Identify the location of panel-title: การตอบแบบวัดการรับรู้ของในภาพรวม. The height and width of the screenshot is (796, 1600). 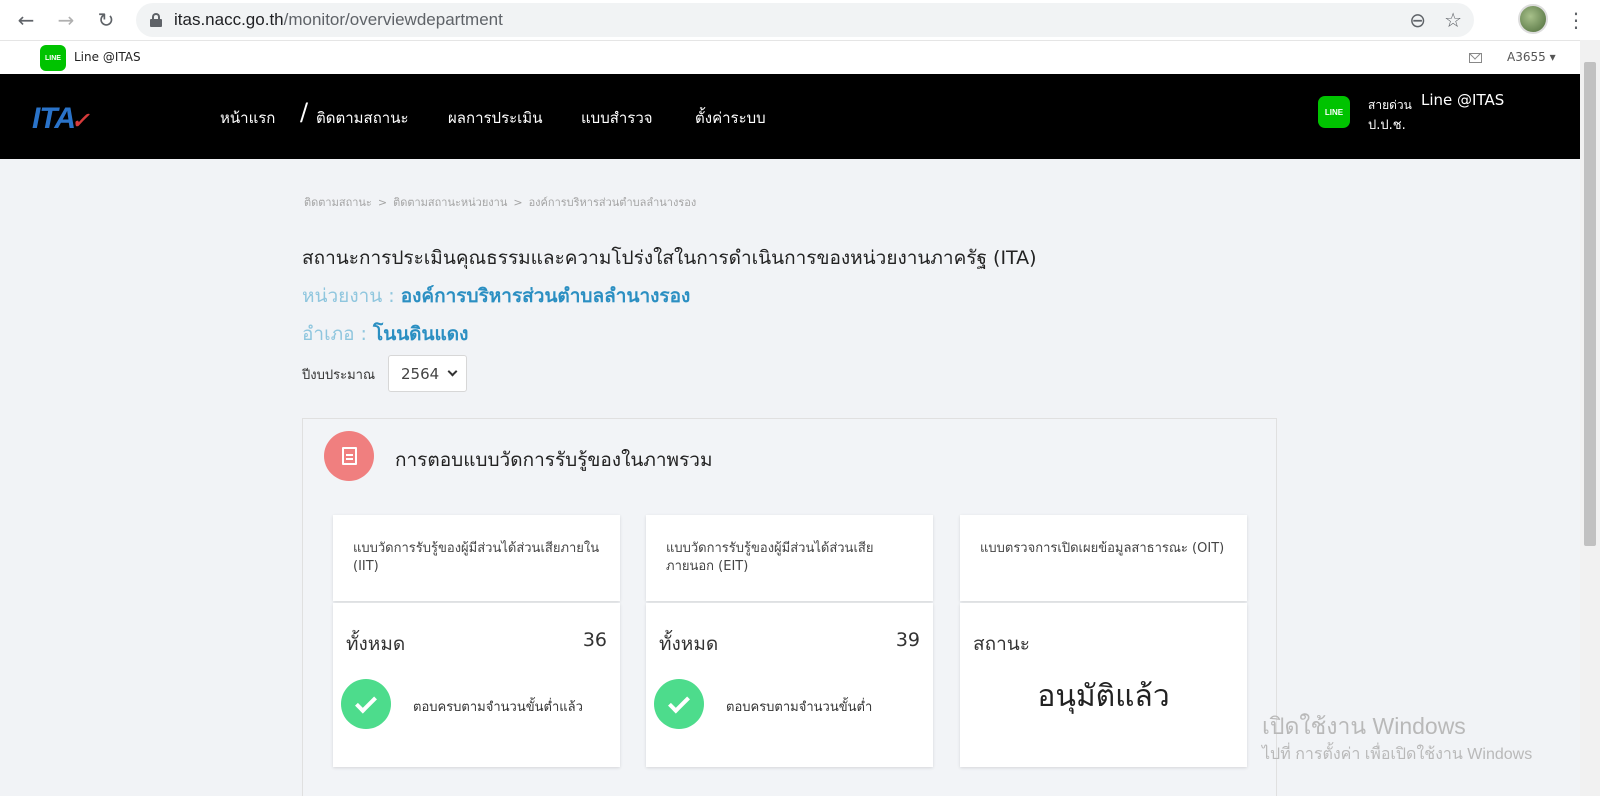
(554, 460).